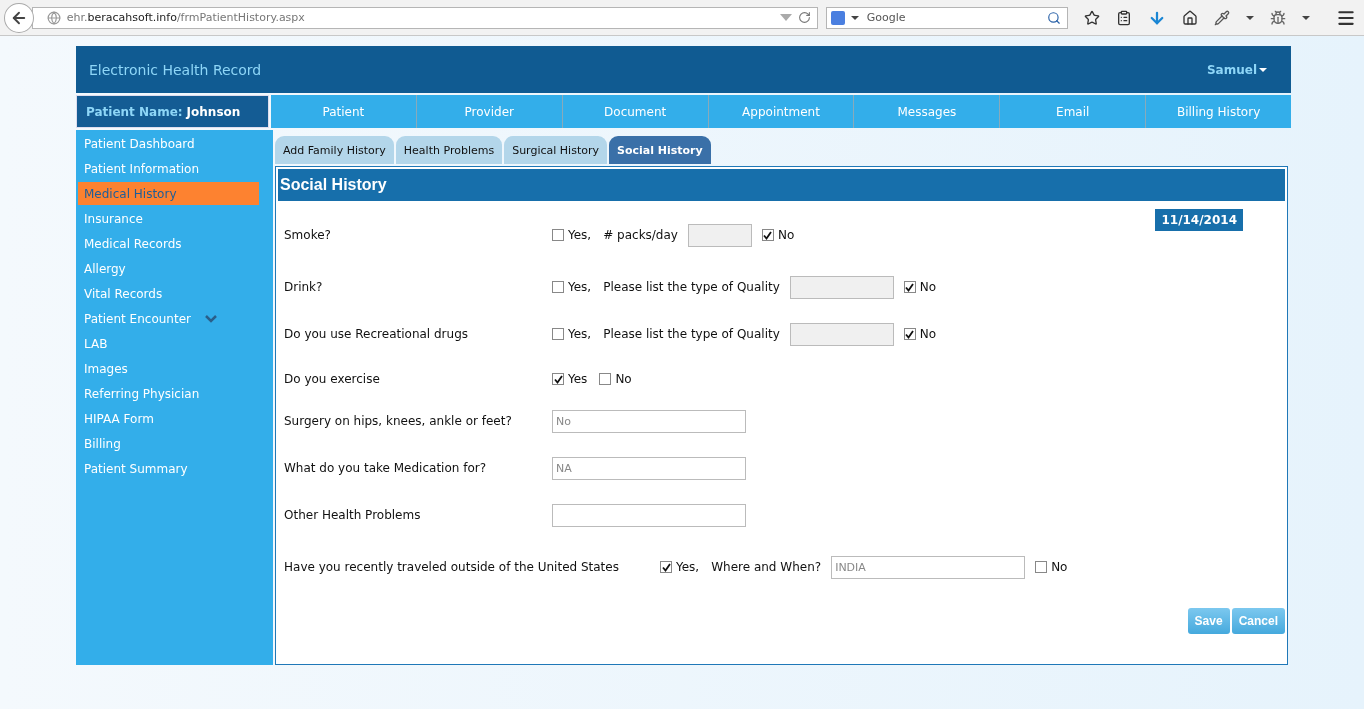 This screenshot has height=709, width=1364. What do you see at coordinates (175, 69) in the screenshot?
I see `app-title: Electronic Health Record` at bounding box center [175, 69].